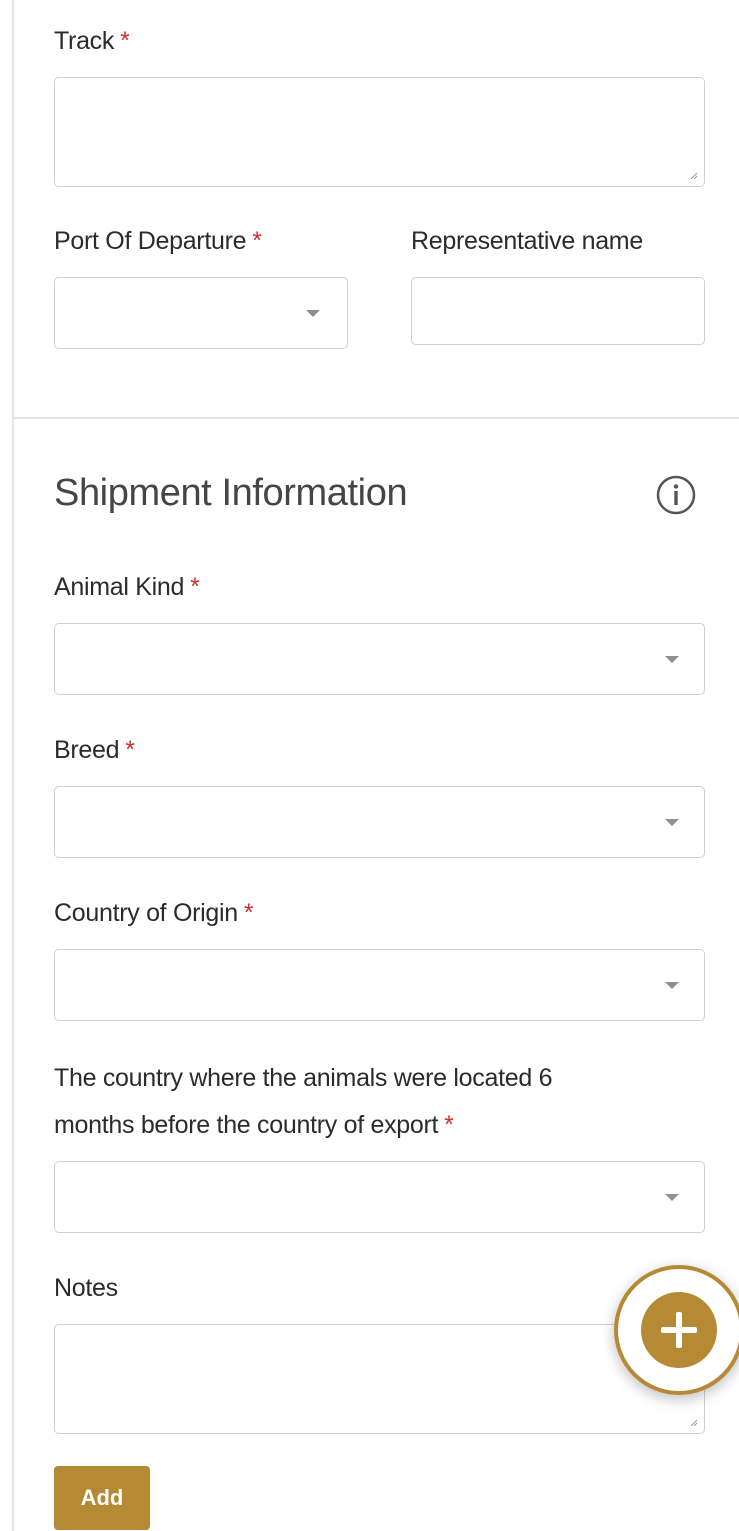 Image resolution: width=739 pixels, height=1531 pixels. What do you see at coordinates (94, 750) in the screenshot?
I see `breed-label: Breed *` at bounding box center [94, 750].